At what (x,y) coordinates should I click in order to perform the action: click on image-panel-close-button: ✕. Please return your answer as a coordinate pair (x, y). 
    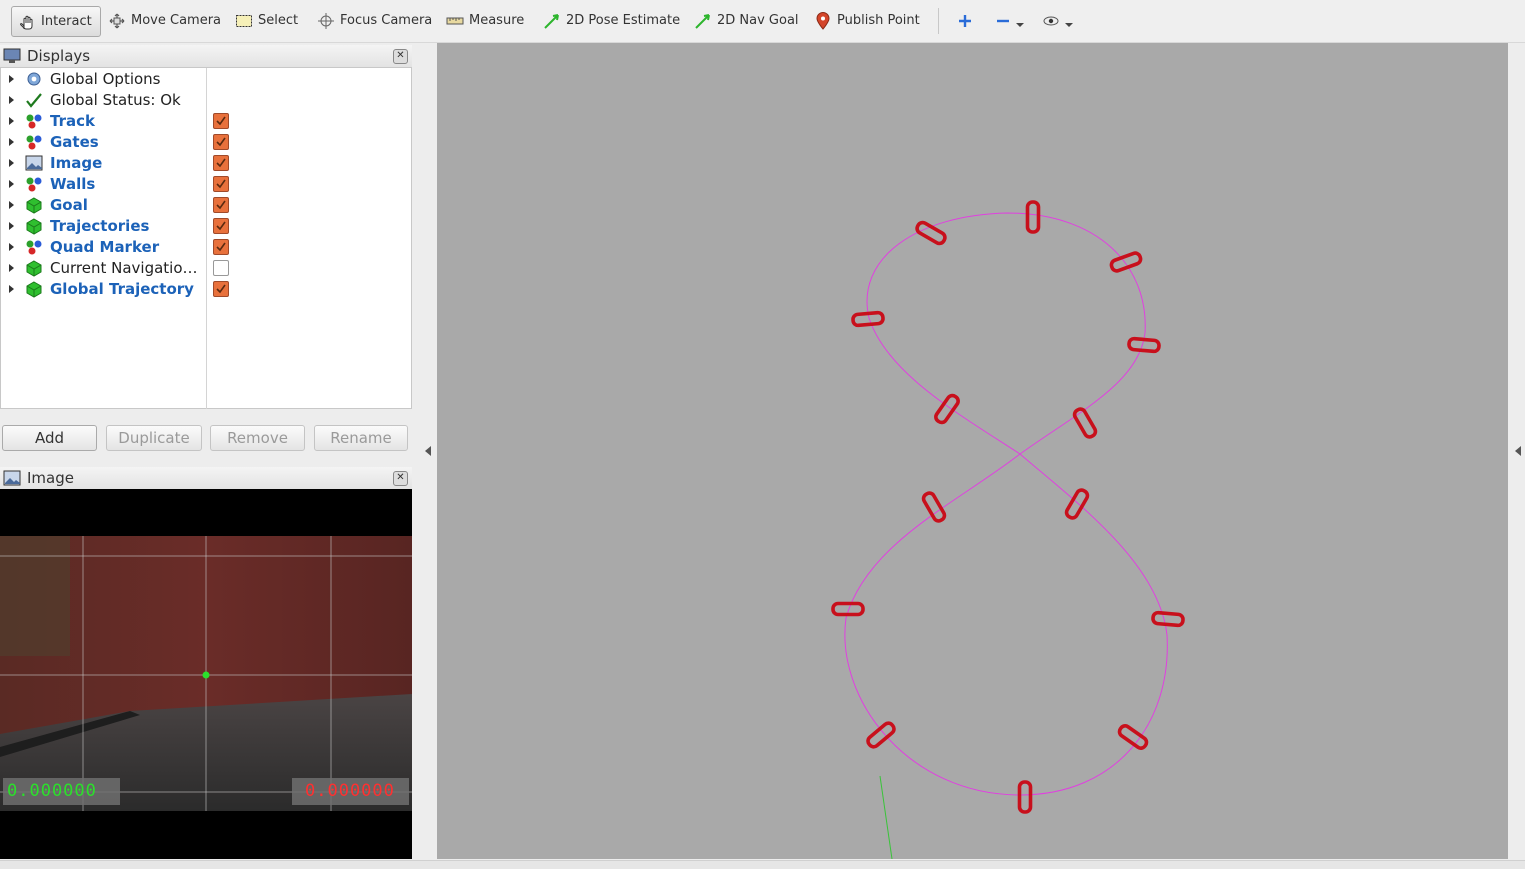
    Looking at the image, I should click on (400, 478).